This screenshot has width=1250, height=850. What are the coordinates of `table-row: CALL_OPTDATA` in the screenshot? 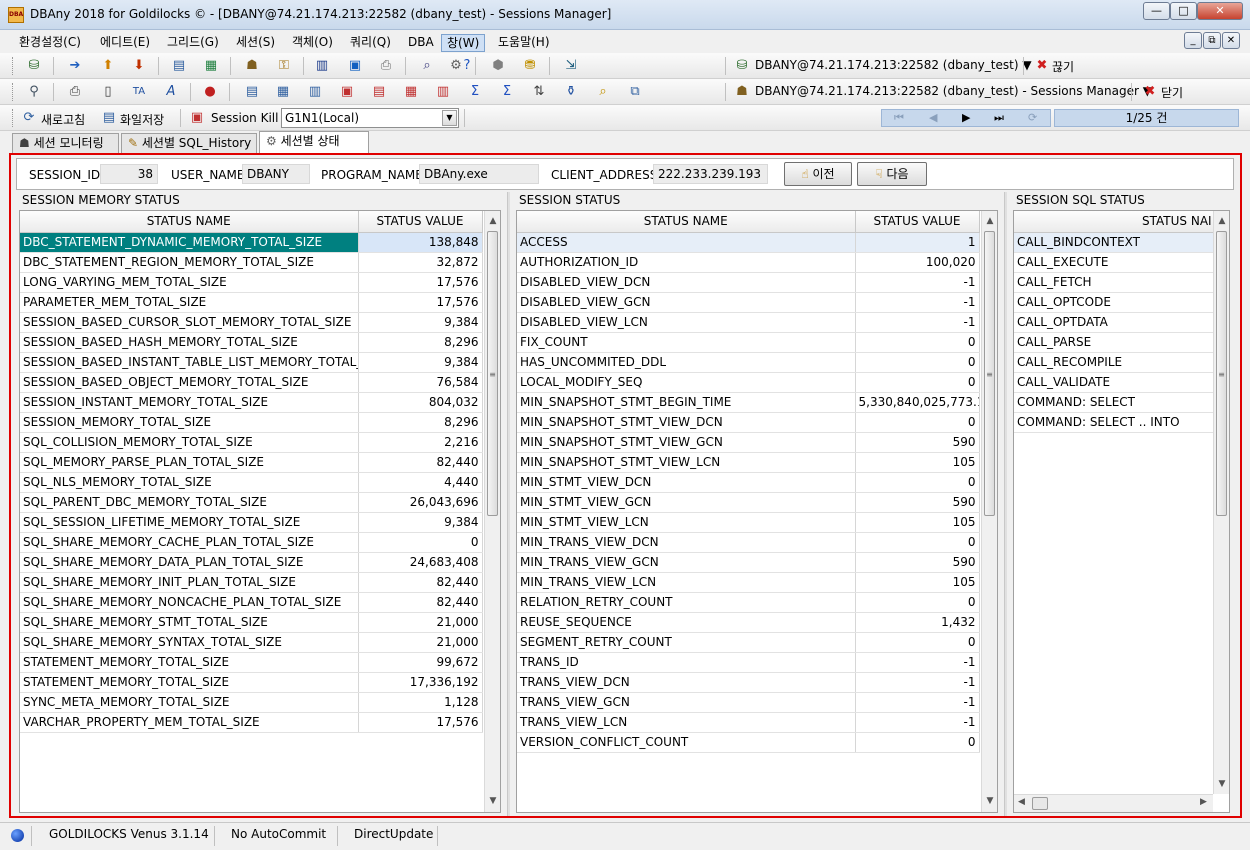 It's located at (1114, 322).